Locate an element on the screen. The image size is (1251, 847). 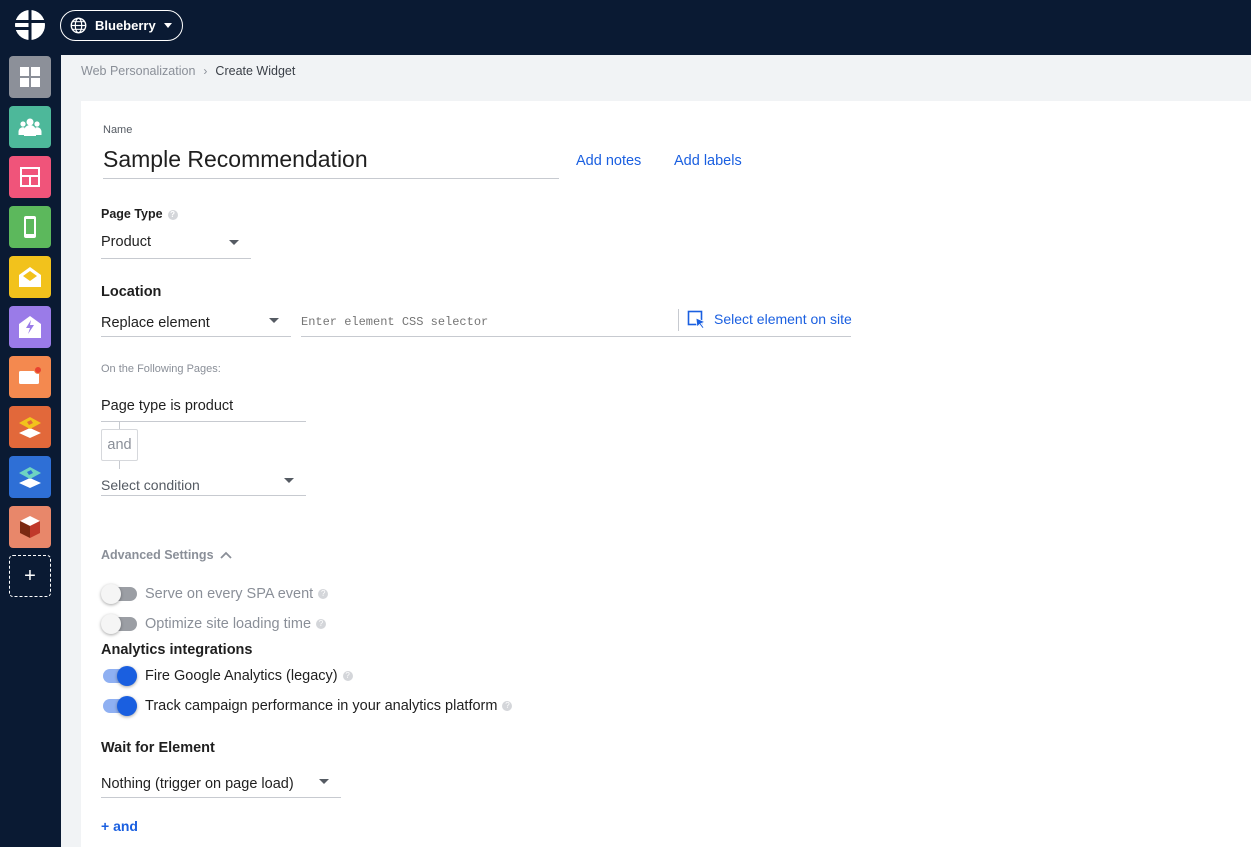
serve-spa-row: Serve on every SPA event? is located at coordinates (237, 594).